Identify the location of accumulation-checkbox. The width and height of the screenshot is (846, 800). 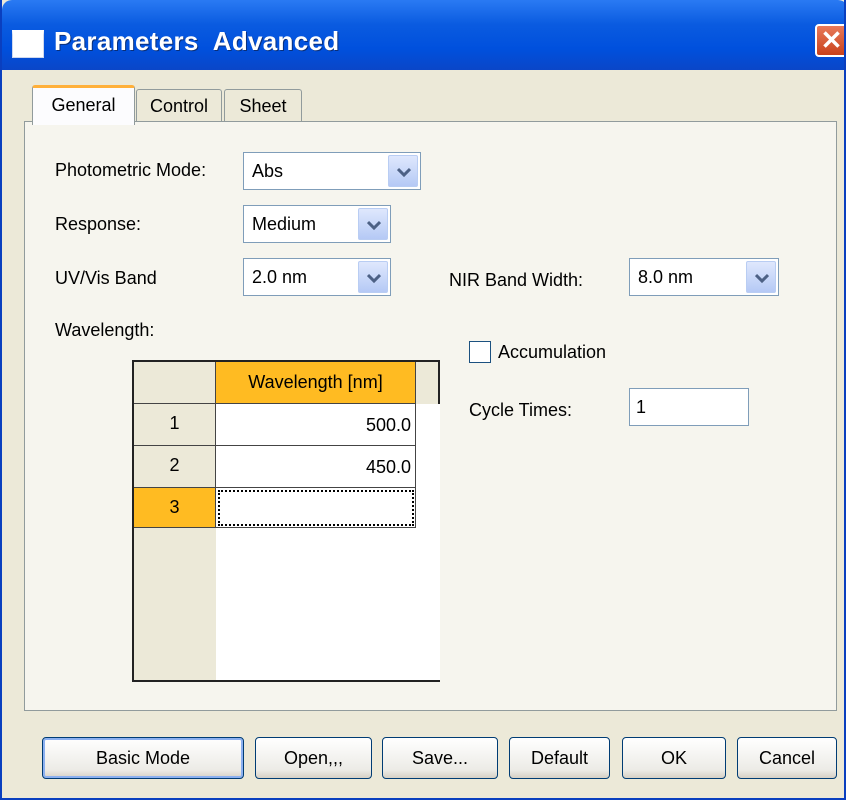
(480, 352).